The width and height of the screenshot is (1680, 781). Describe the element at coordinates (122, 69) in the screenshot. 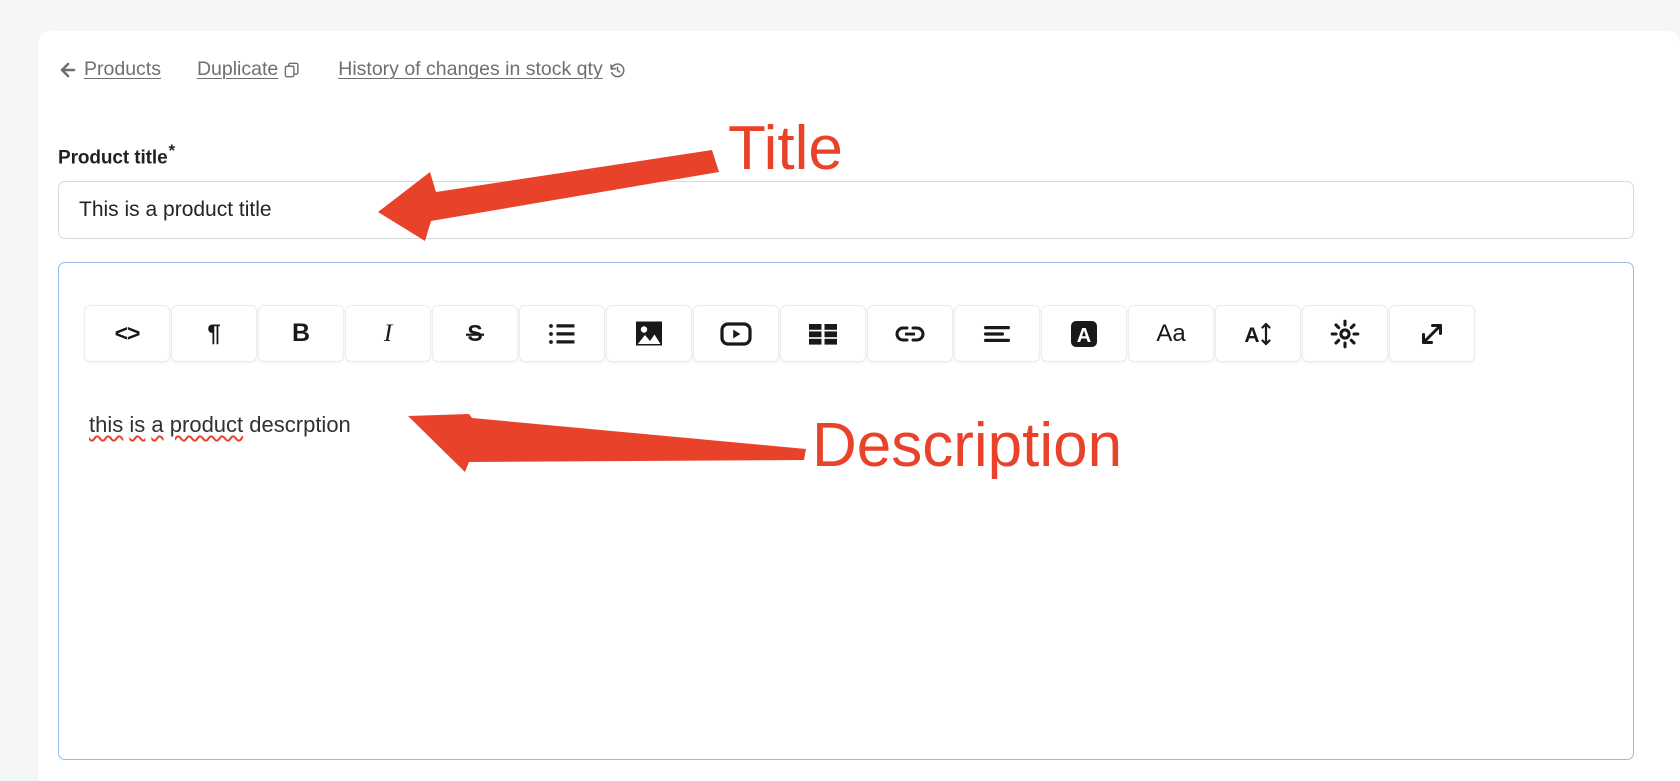

I see `back-to-products-label: Products` at that location.